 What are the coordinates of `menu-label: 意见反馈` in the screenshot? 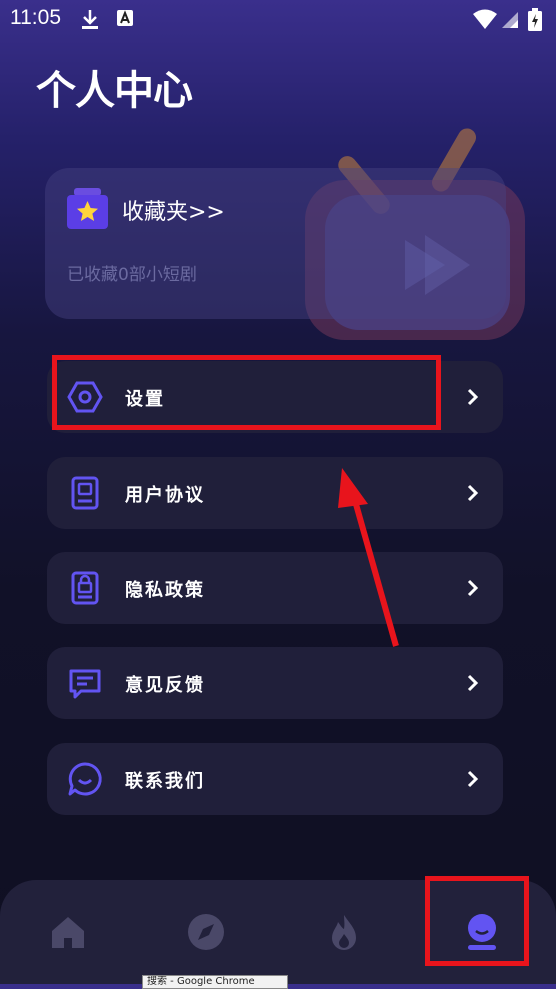 It's located at (165, 685).